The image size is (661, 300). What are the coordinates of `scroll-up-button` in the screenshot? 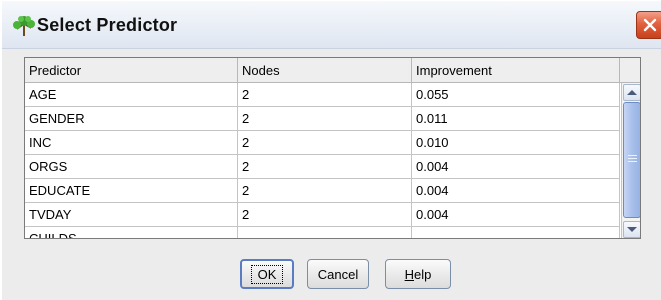 It's located at (631, 92).